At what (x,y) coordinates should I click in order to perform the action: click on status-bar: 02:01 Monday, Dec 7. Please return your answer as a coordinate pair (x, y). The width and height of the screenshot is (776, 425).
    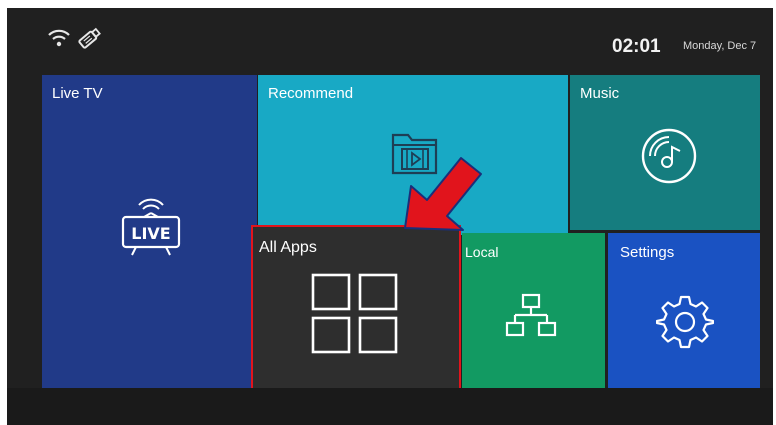
    Looking at the image, I should click on (390, 39).